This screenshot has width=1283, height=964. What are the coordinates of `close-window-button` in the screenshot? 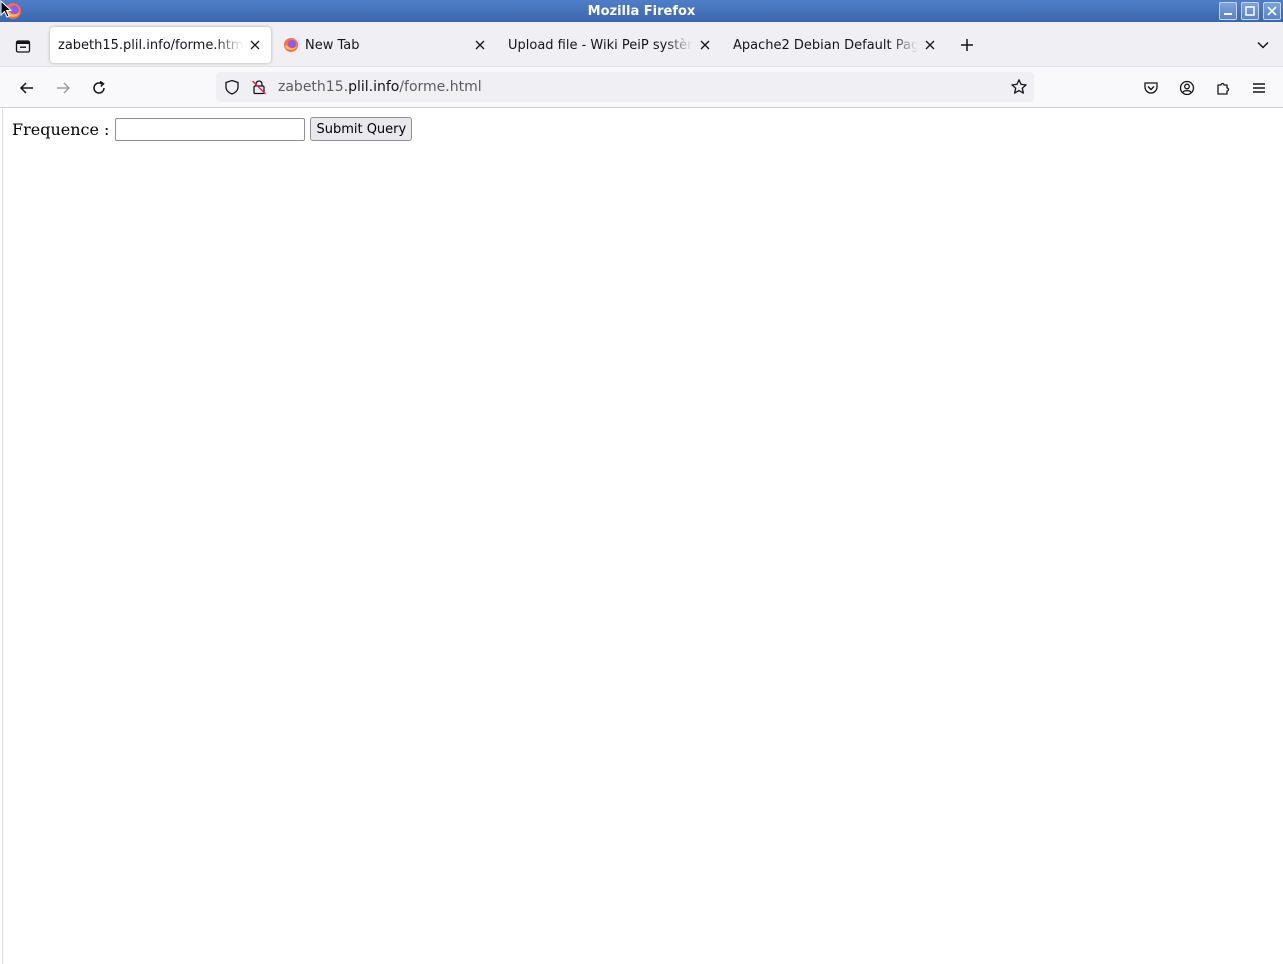 It's located at (1272, 11).